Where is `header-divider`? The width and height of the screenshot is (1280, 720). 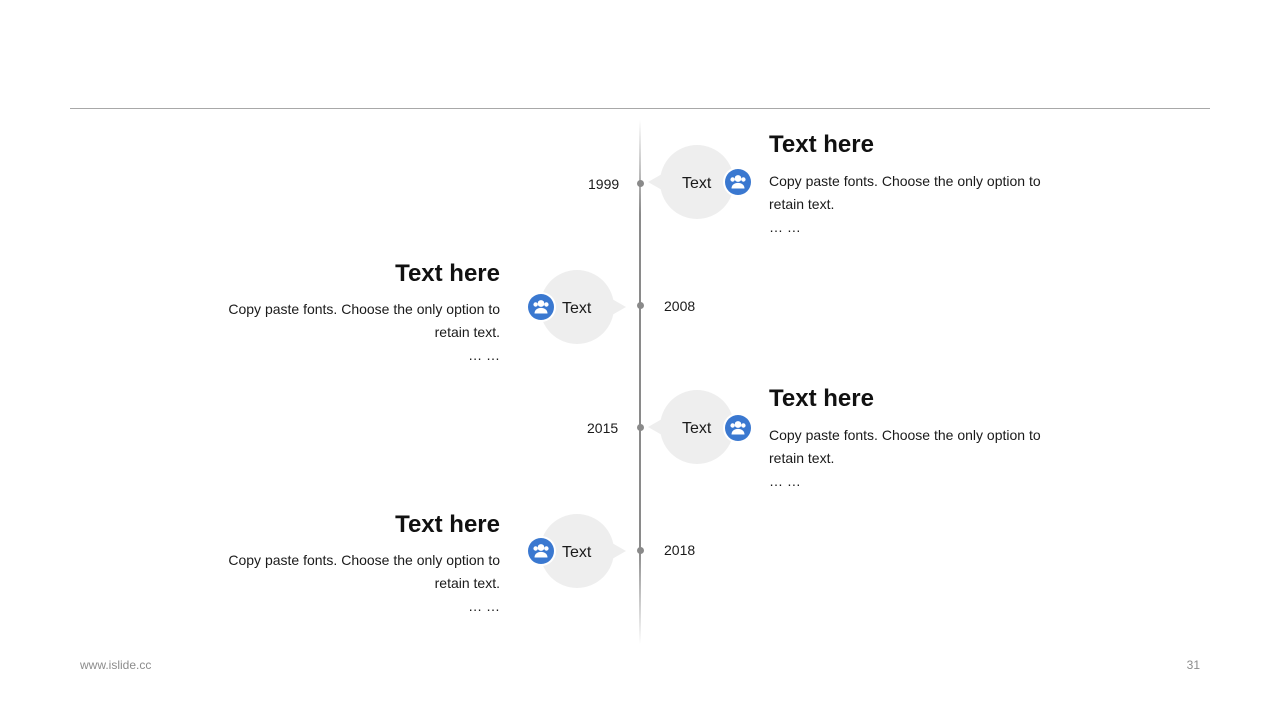
header-divider is located at coordinates (640, 108).